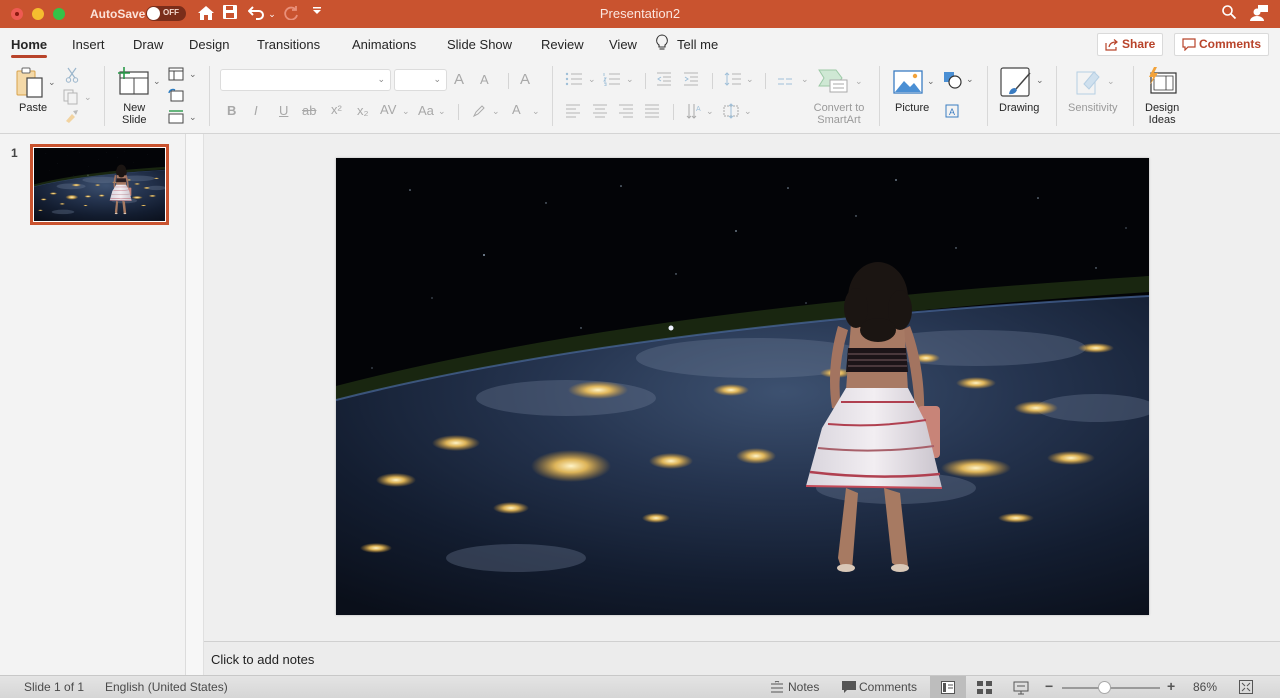 This screenshot has height=698, width=1280. I want to click on grow-font-icon: A, so click(459, 79).